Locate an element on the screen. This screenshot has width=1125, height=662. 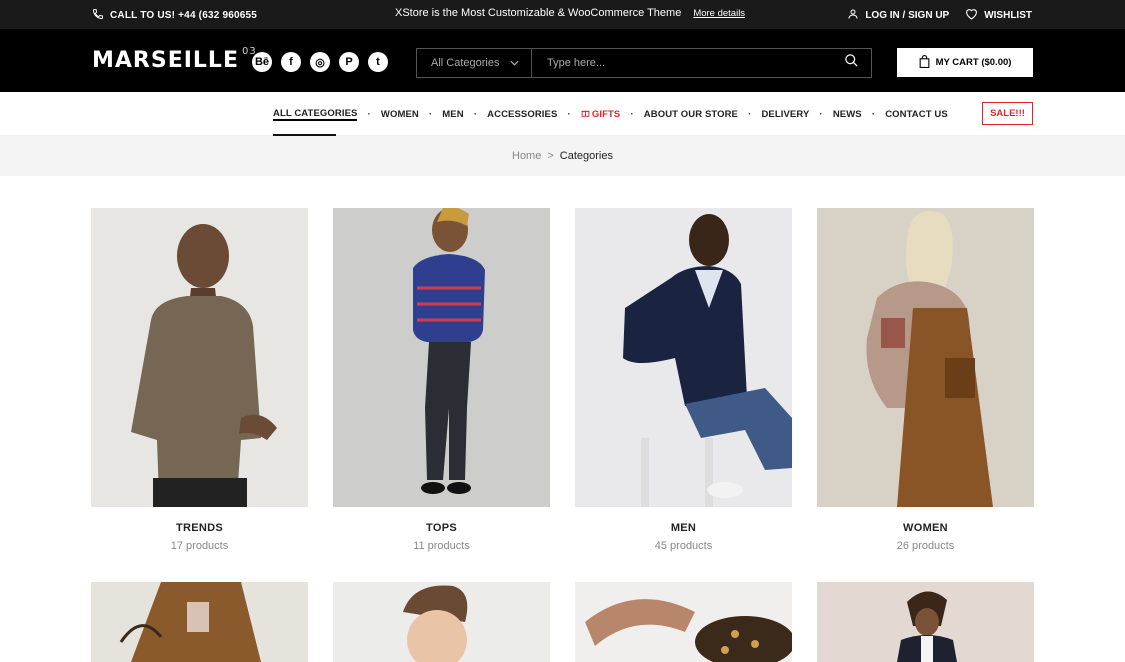
login-link: LOG IN / SIGN UP is located at coordinates (898, 15).